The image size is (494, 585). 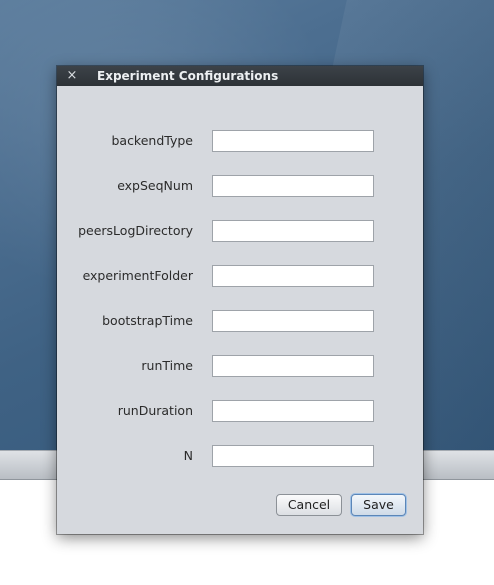 What do you see at coordinates (293, 141) in the screenshot?
I see `backendtype-input` at bounding box center [293, 141].